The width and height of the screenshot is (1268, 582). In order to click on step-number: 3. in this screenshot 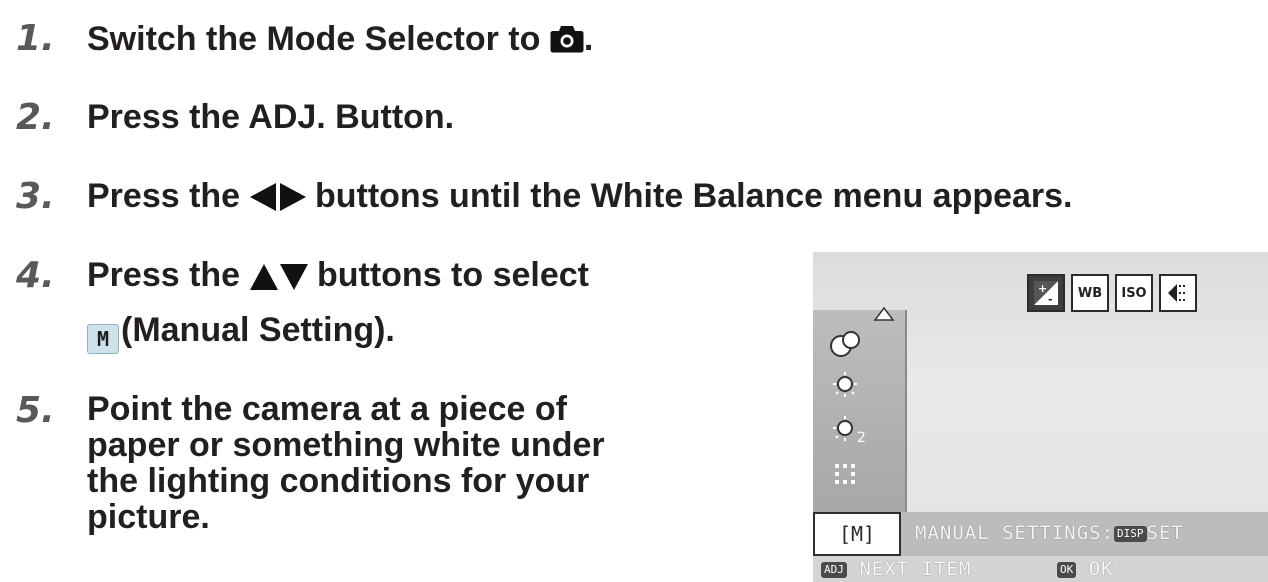, I will do `click(35, 196)`.